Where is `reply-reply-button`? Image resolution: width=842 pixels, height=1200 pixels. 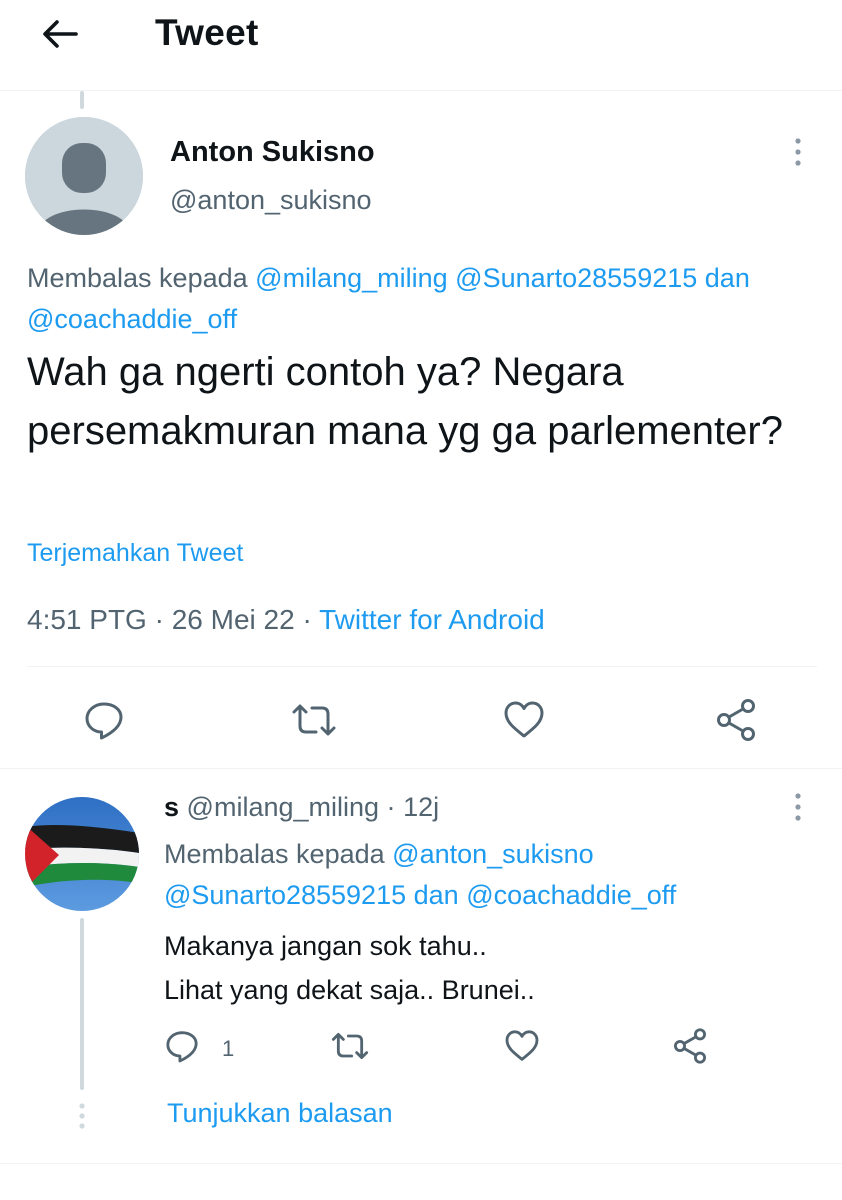 reply-reply-button is located at coordinates (182, 1046).